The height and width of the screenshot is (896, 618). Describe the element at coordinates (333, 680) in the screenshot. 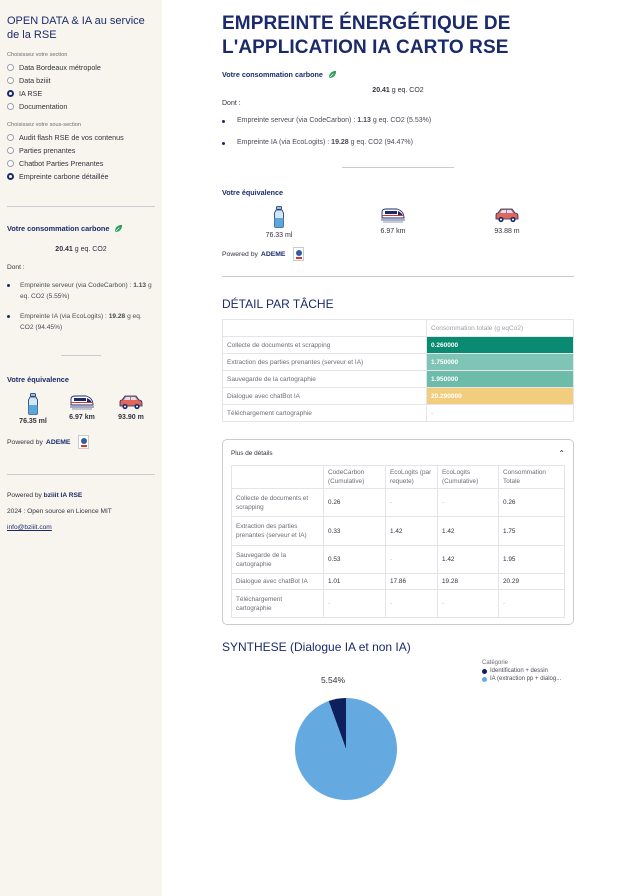

I see `pie-slice-label: 5.54%` at that location.